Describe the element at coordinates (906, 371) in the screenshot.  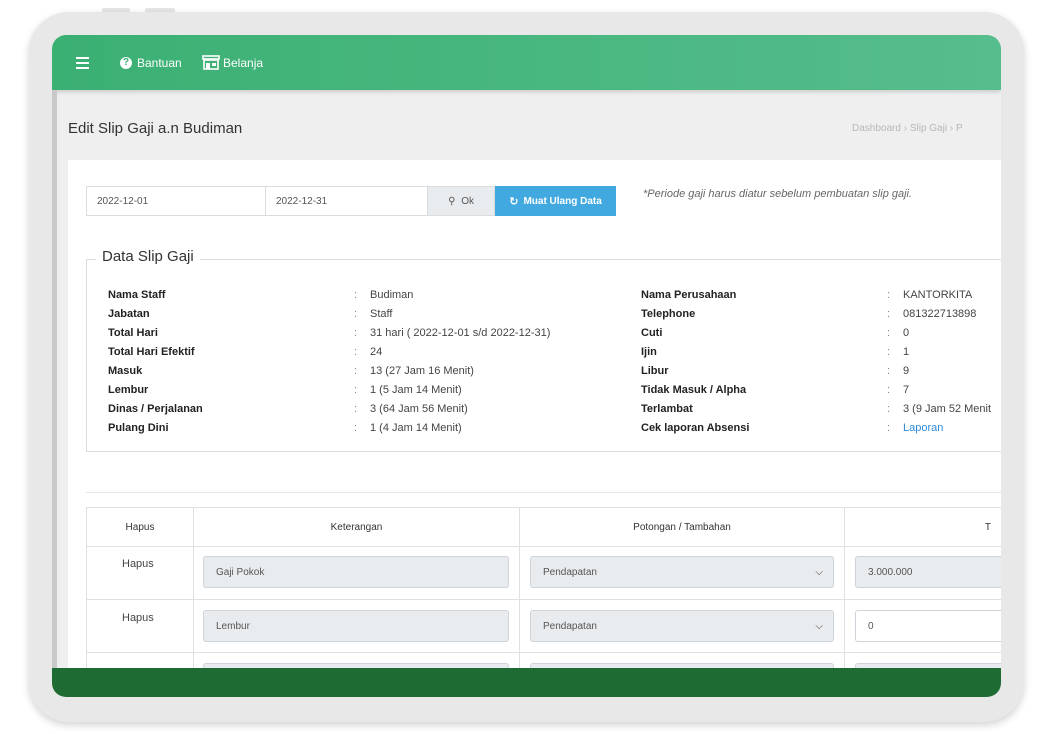
I see `value-libur: 9` at that location.